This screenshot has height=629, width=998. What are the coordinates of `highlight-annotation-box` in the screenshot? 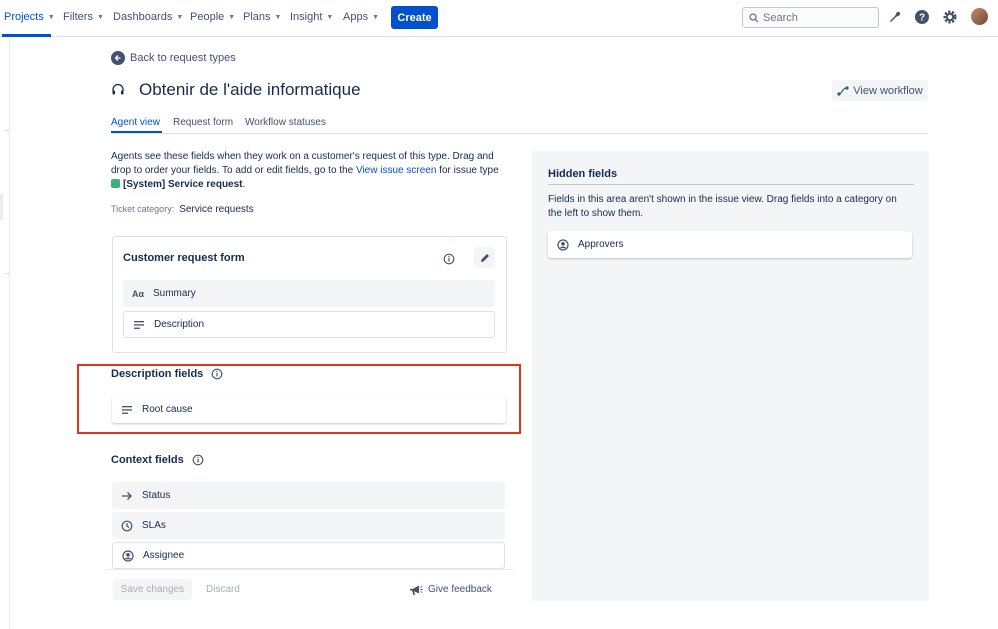 It's located at (299, 399).